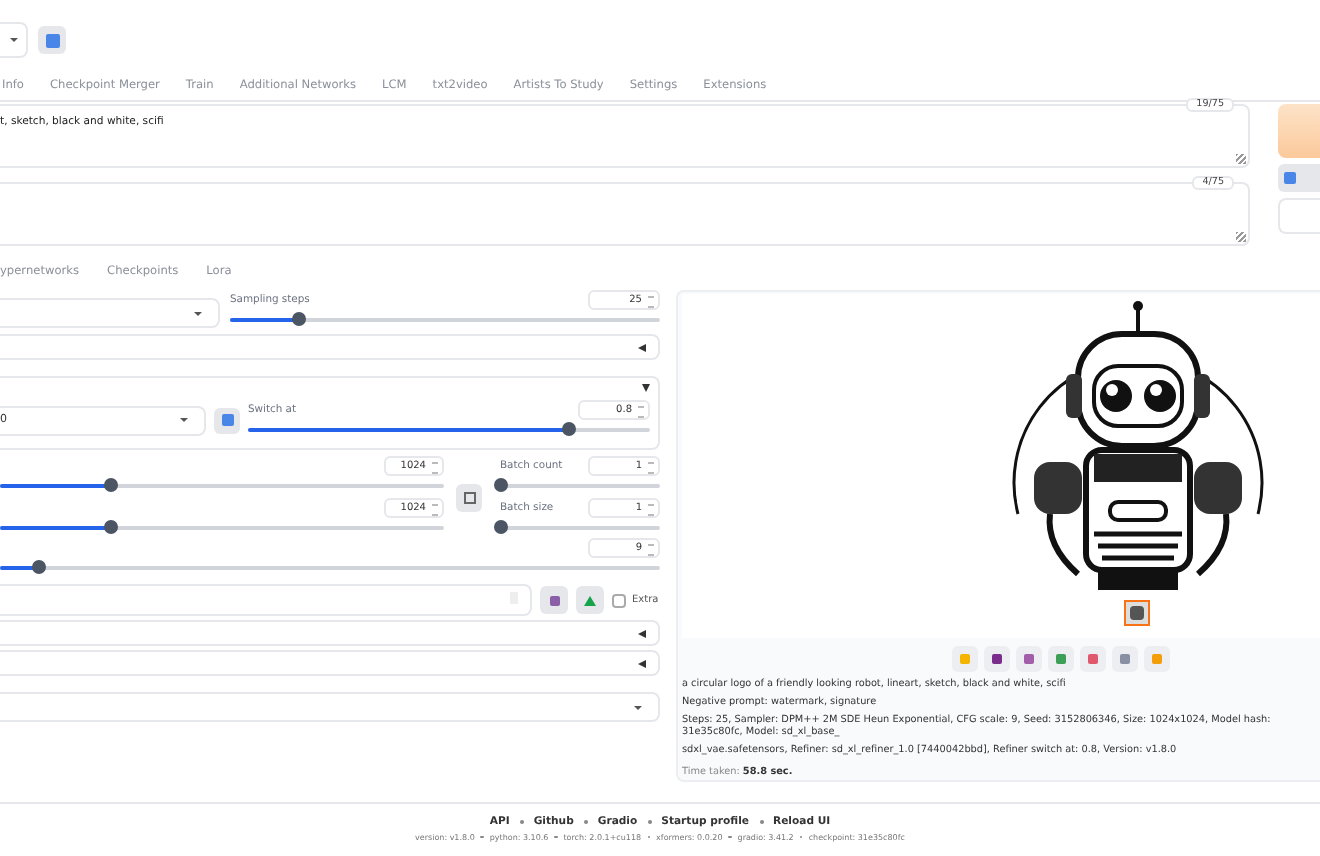 This screenshot has width=1320, height=856. What do you see at coordinates (1299, 178) in the screenshot?
I see `style-apply-button` at bounding box center [1299, 178].